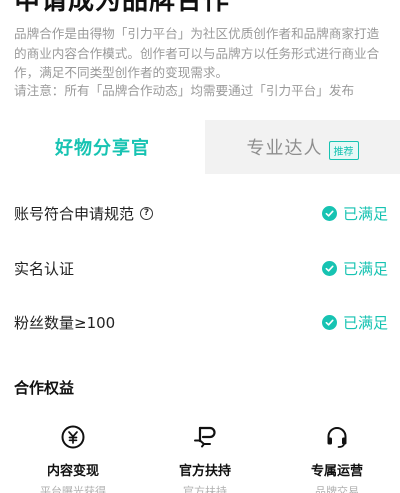 The height and width of the screenshot is (493, 400). What do you see at coordinates (201, 213) in the screenshot?
I see `requirement-row: 账号符合申请规范 ? 已满足` at bounding box center [201, 213].